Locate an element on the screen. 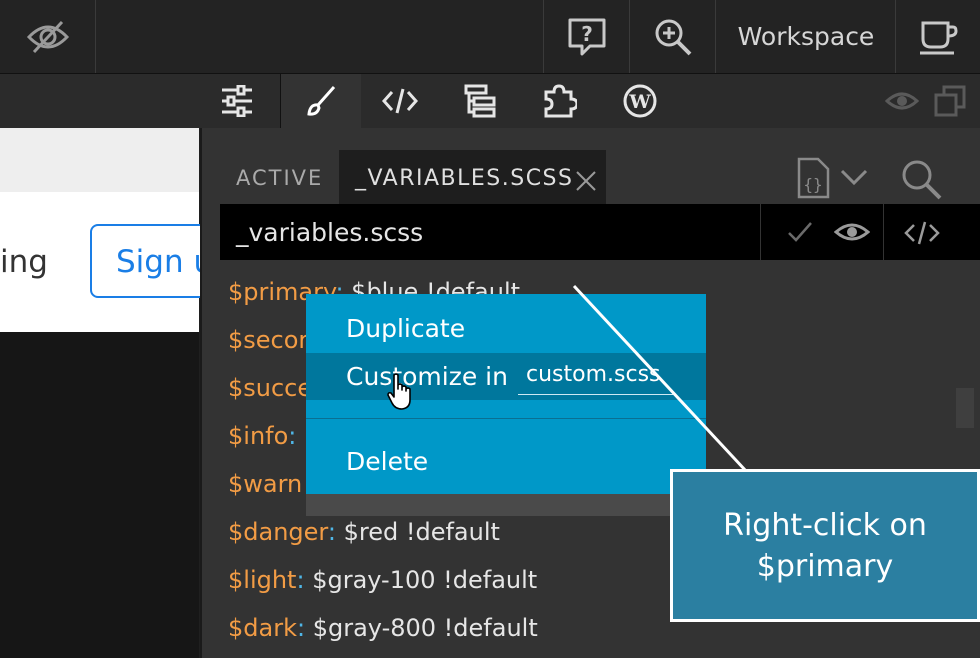 The image size is (980, 658). workspace-label: Workspace is located at coordinates (806, 36).